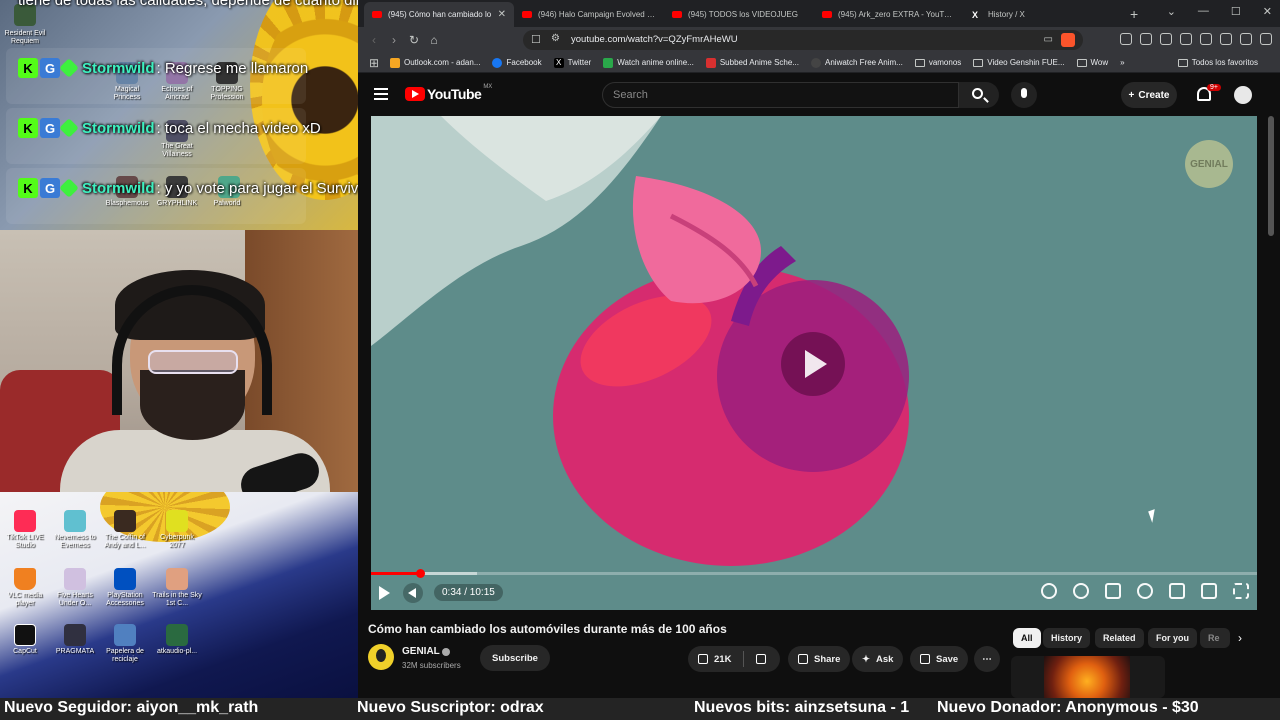 The height and width of the screenshot is (720, 1280). I want to click on thumbs-down-icon, so click(761, 659).